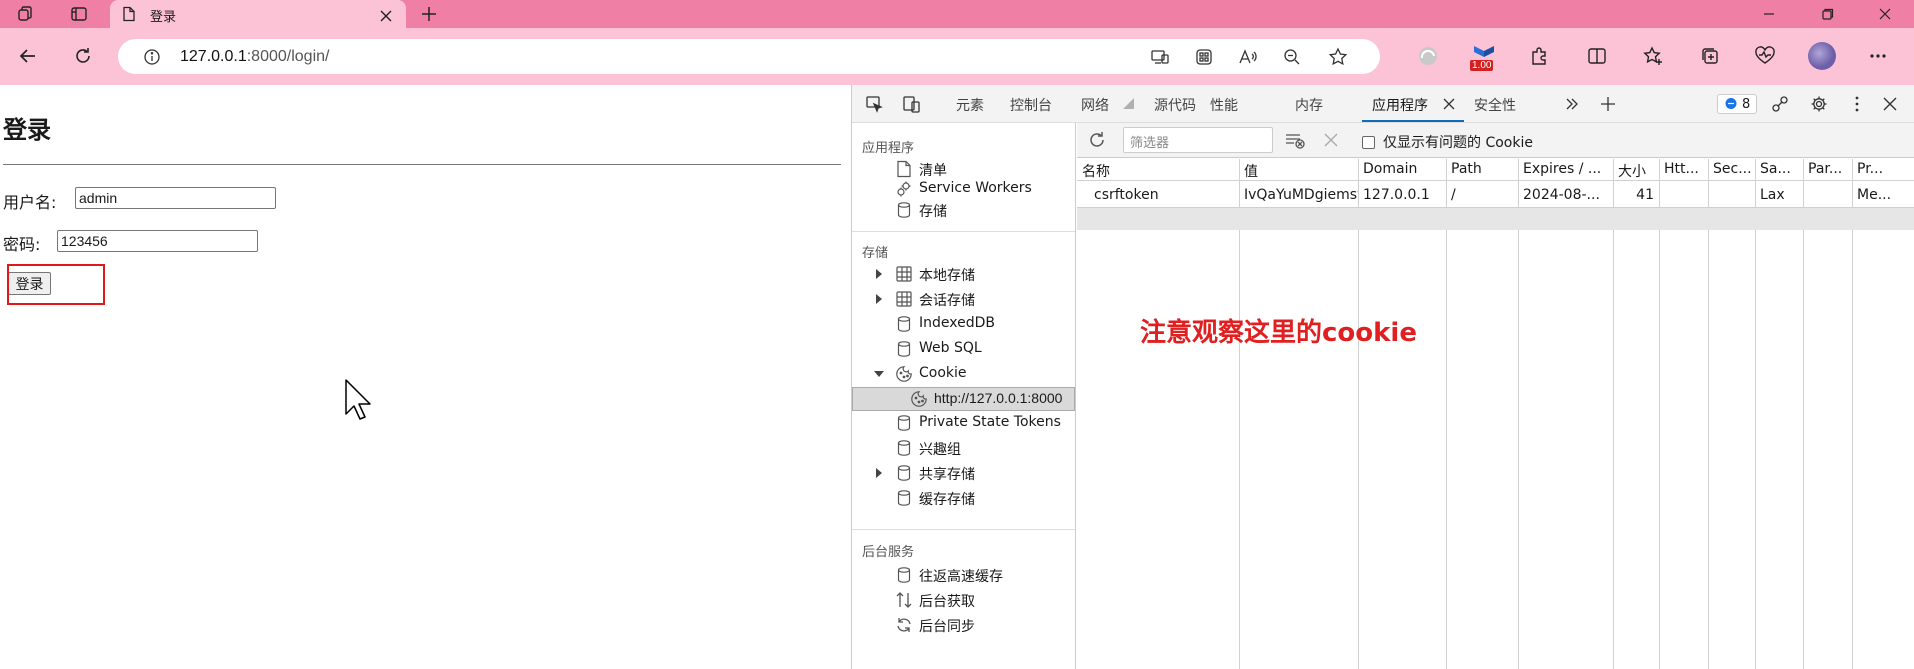 This screenshot has width=1914, height=669. What do you see at coordinates (963, 299) in the screenshot?
I see `sidebar-item-session-storage: 会话存储` at bounding box center [963, 299].